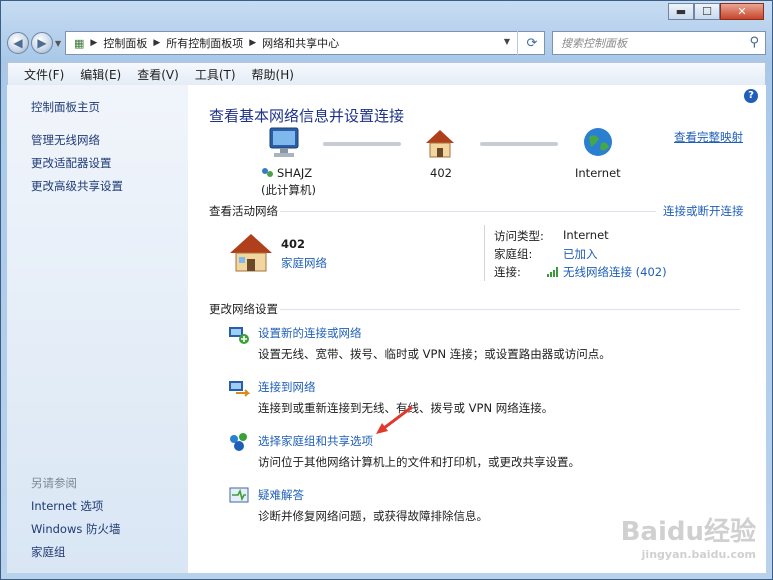 This screenshot has height=580, width=773. I want to click on help-icon: ?, so click(751, 96).